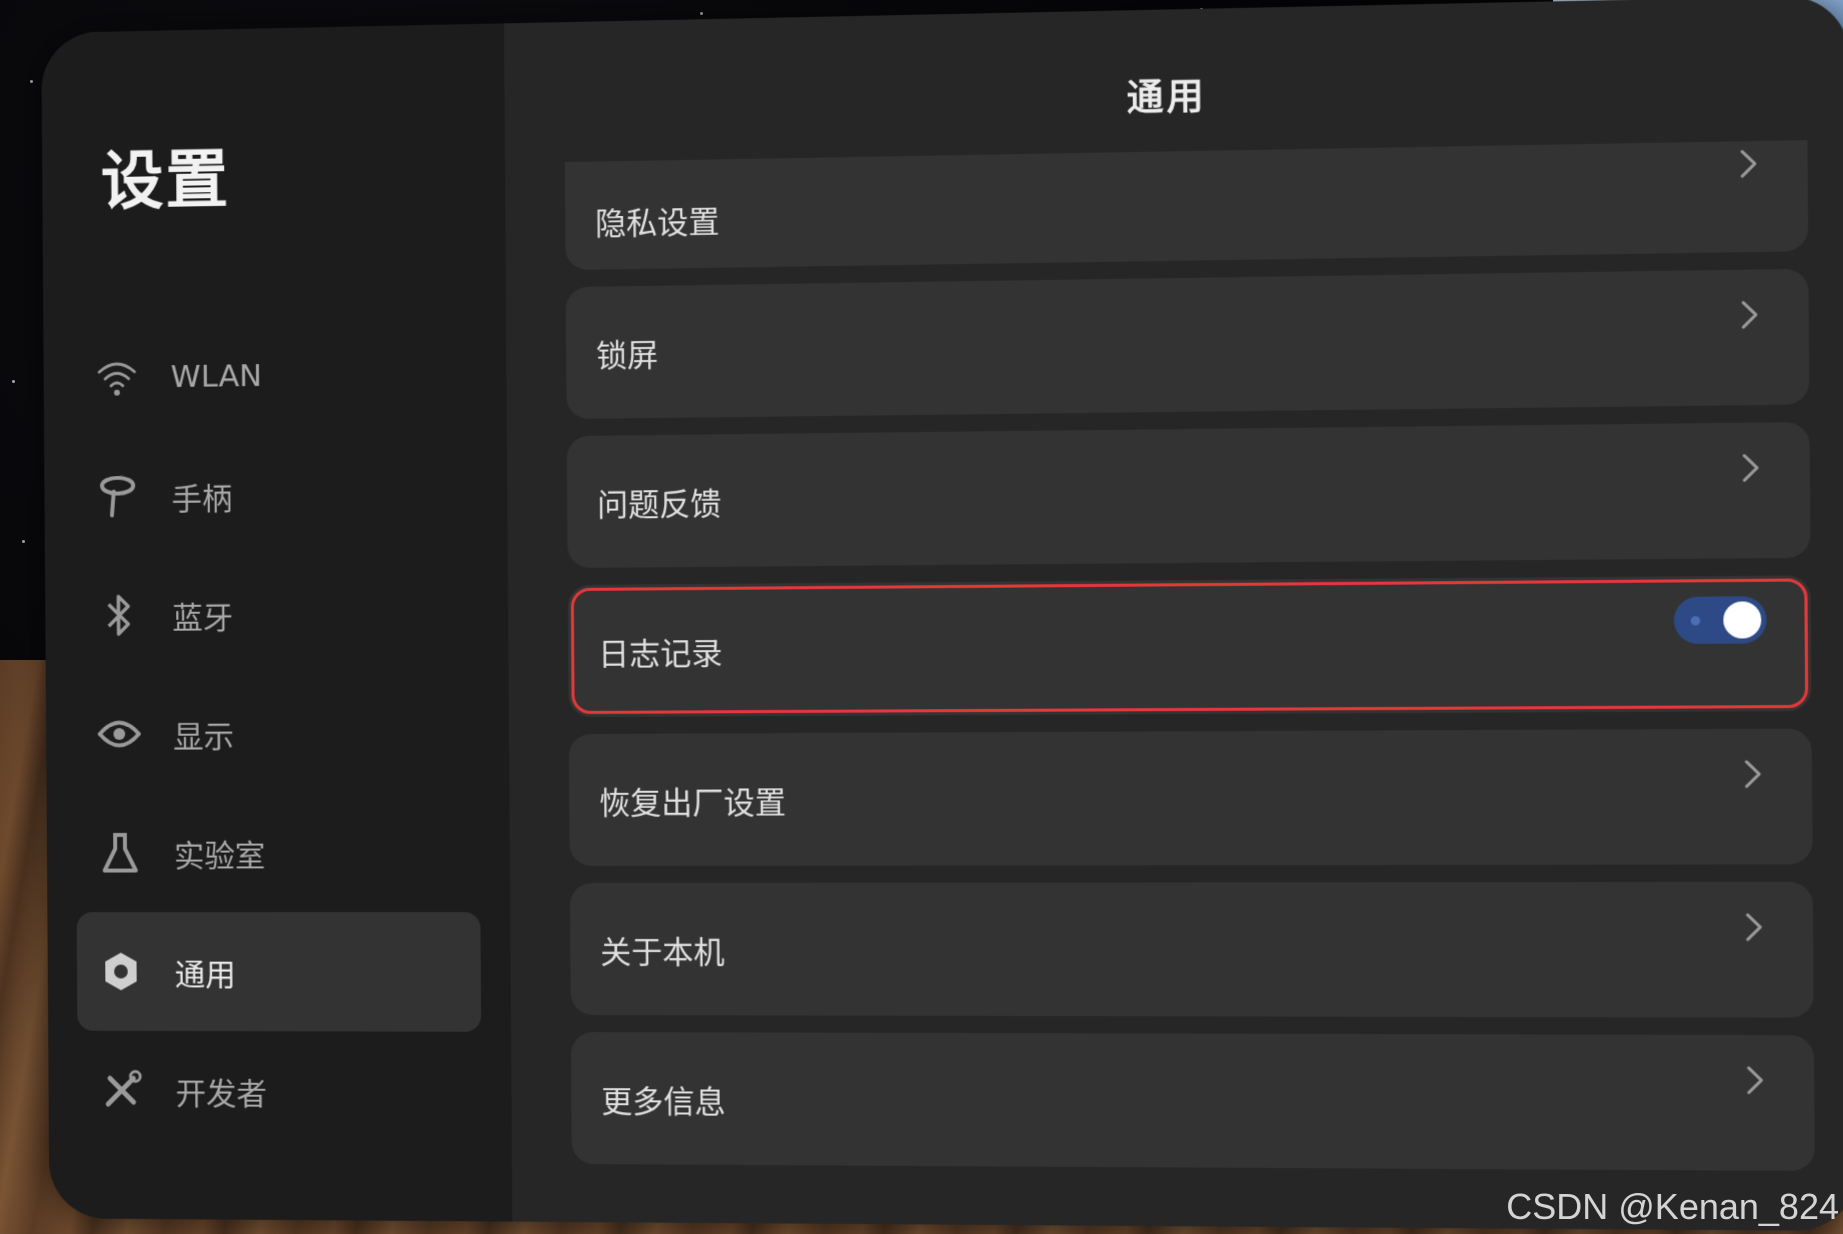  Describe the element at coordinates (276, 614) in the screenshot. I see `sidebar-item-bluetooth: 蓝牙` at that location.